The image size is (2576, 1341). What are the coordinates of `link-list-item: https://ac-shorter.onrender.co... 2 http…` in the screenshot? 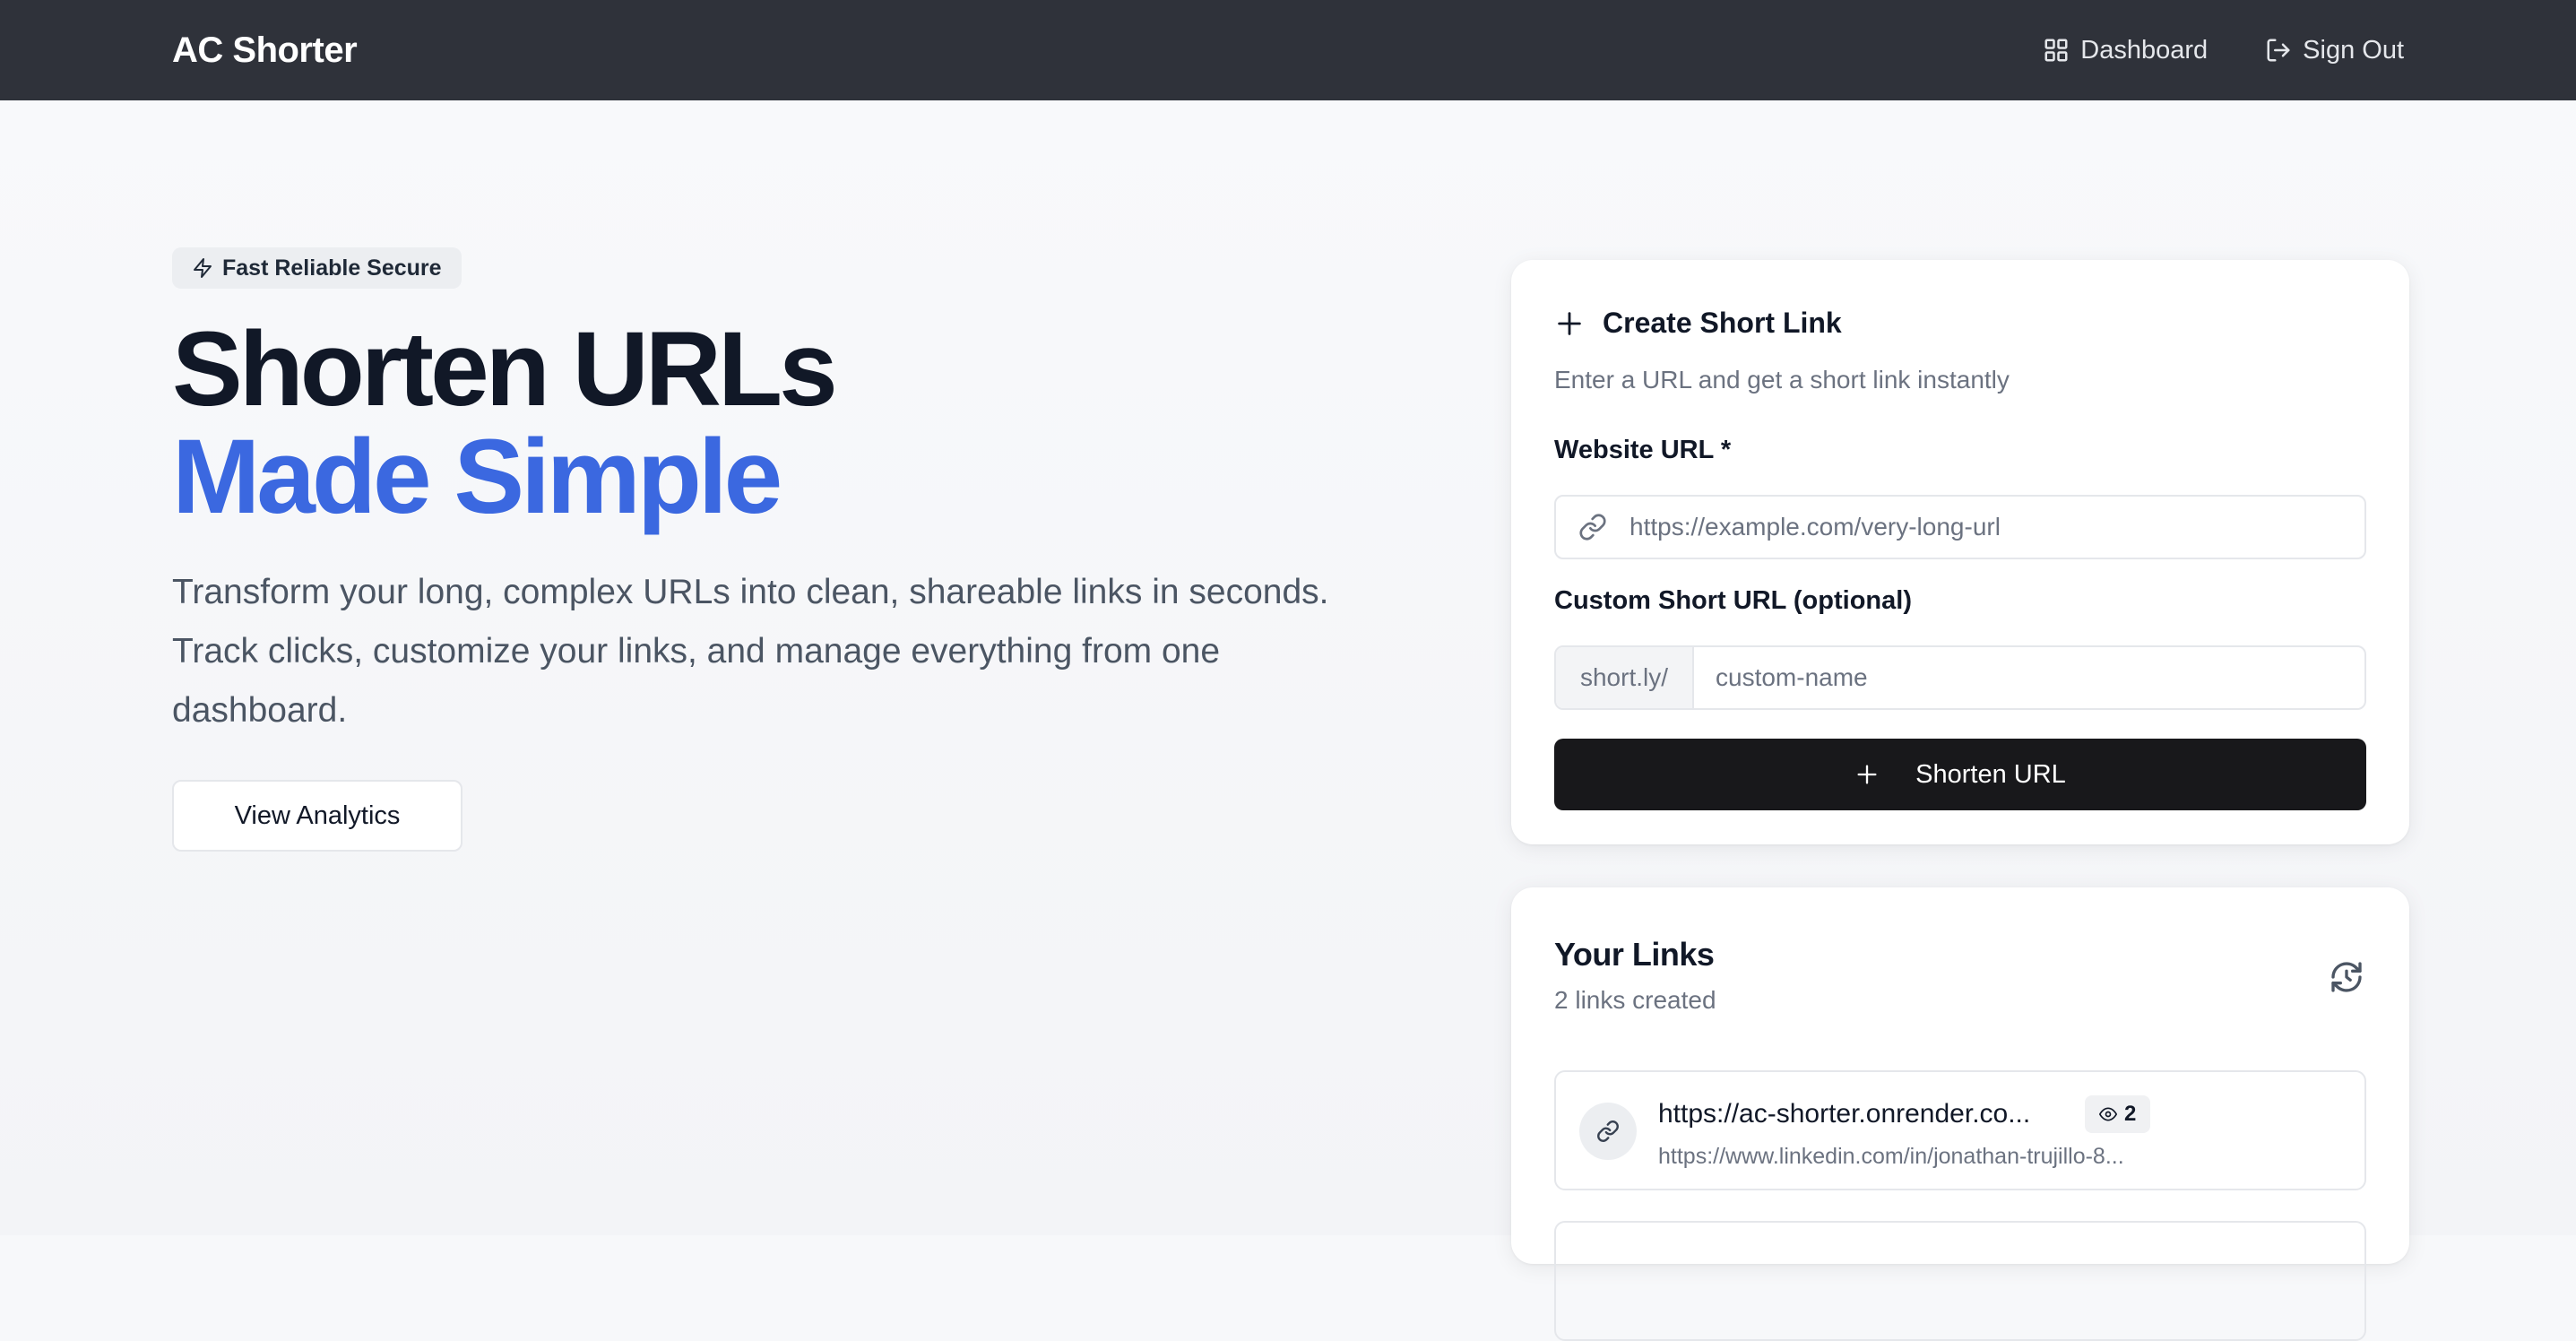 It's located at (1960, 1130).